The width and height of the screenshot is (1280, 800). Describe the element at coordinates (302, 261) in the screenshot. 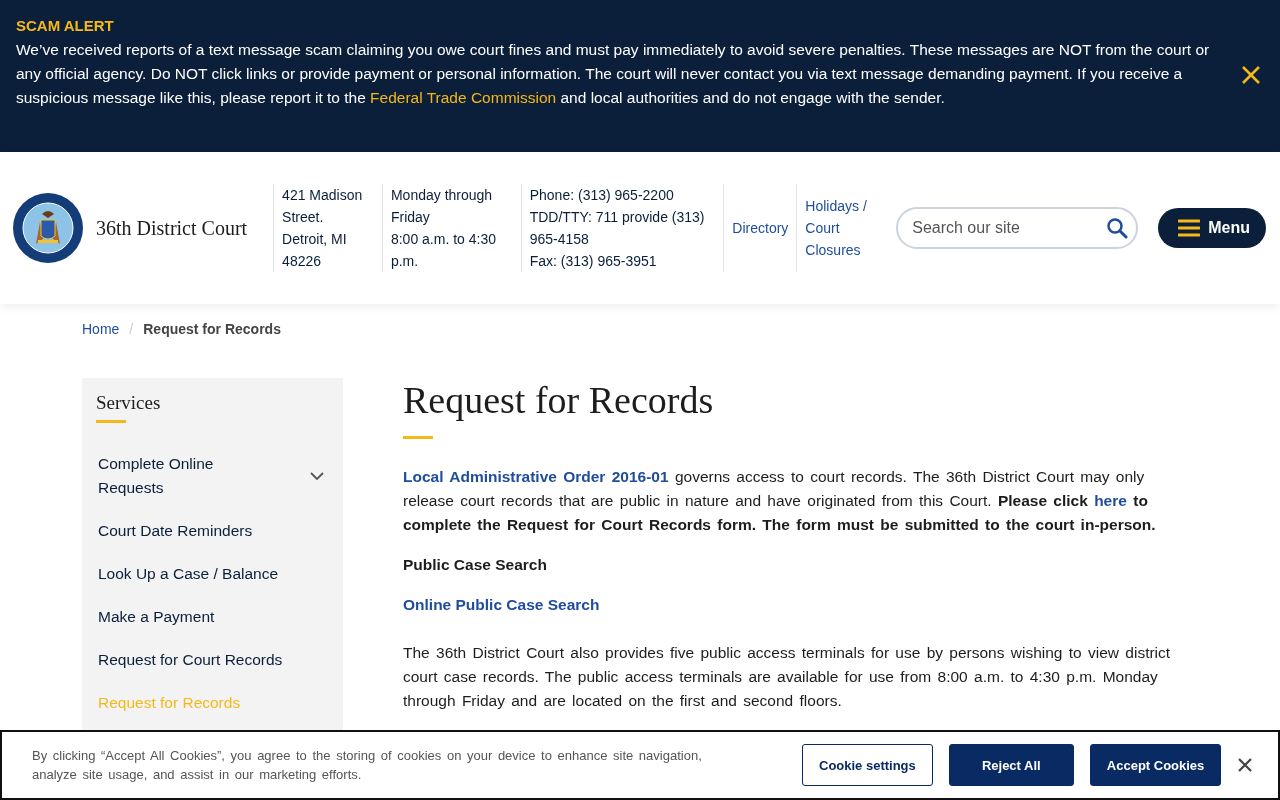

I see `contact-info-line: 48226` at that location.